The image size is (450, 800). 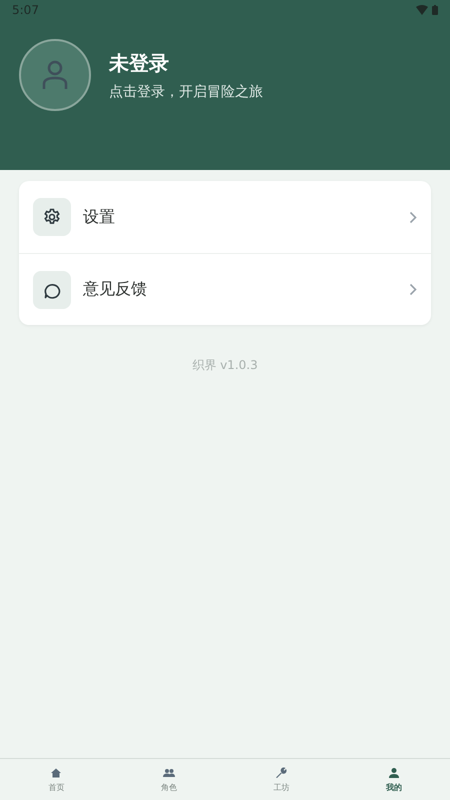 What do you see at coordinates (139, 63) in the screenshot?
I see `login-status: 未登录` at bounding box center [139, 63].